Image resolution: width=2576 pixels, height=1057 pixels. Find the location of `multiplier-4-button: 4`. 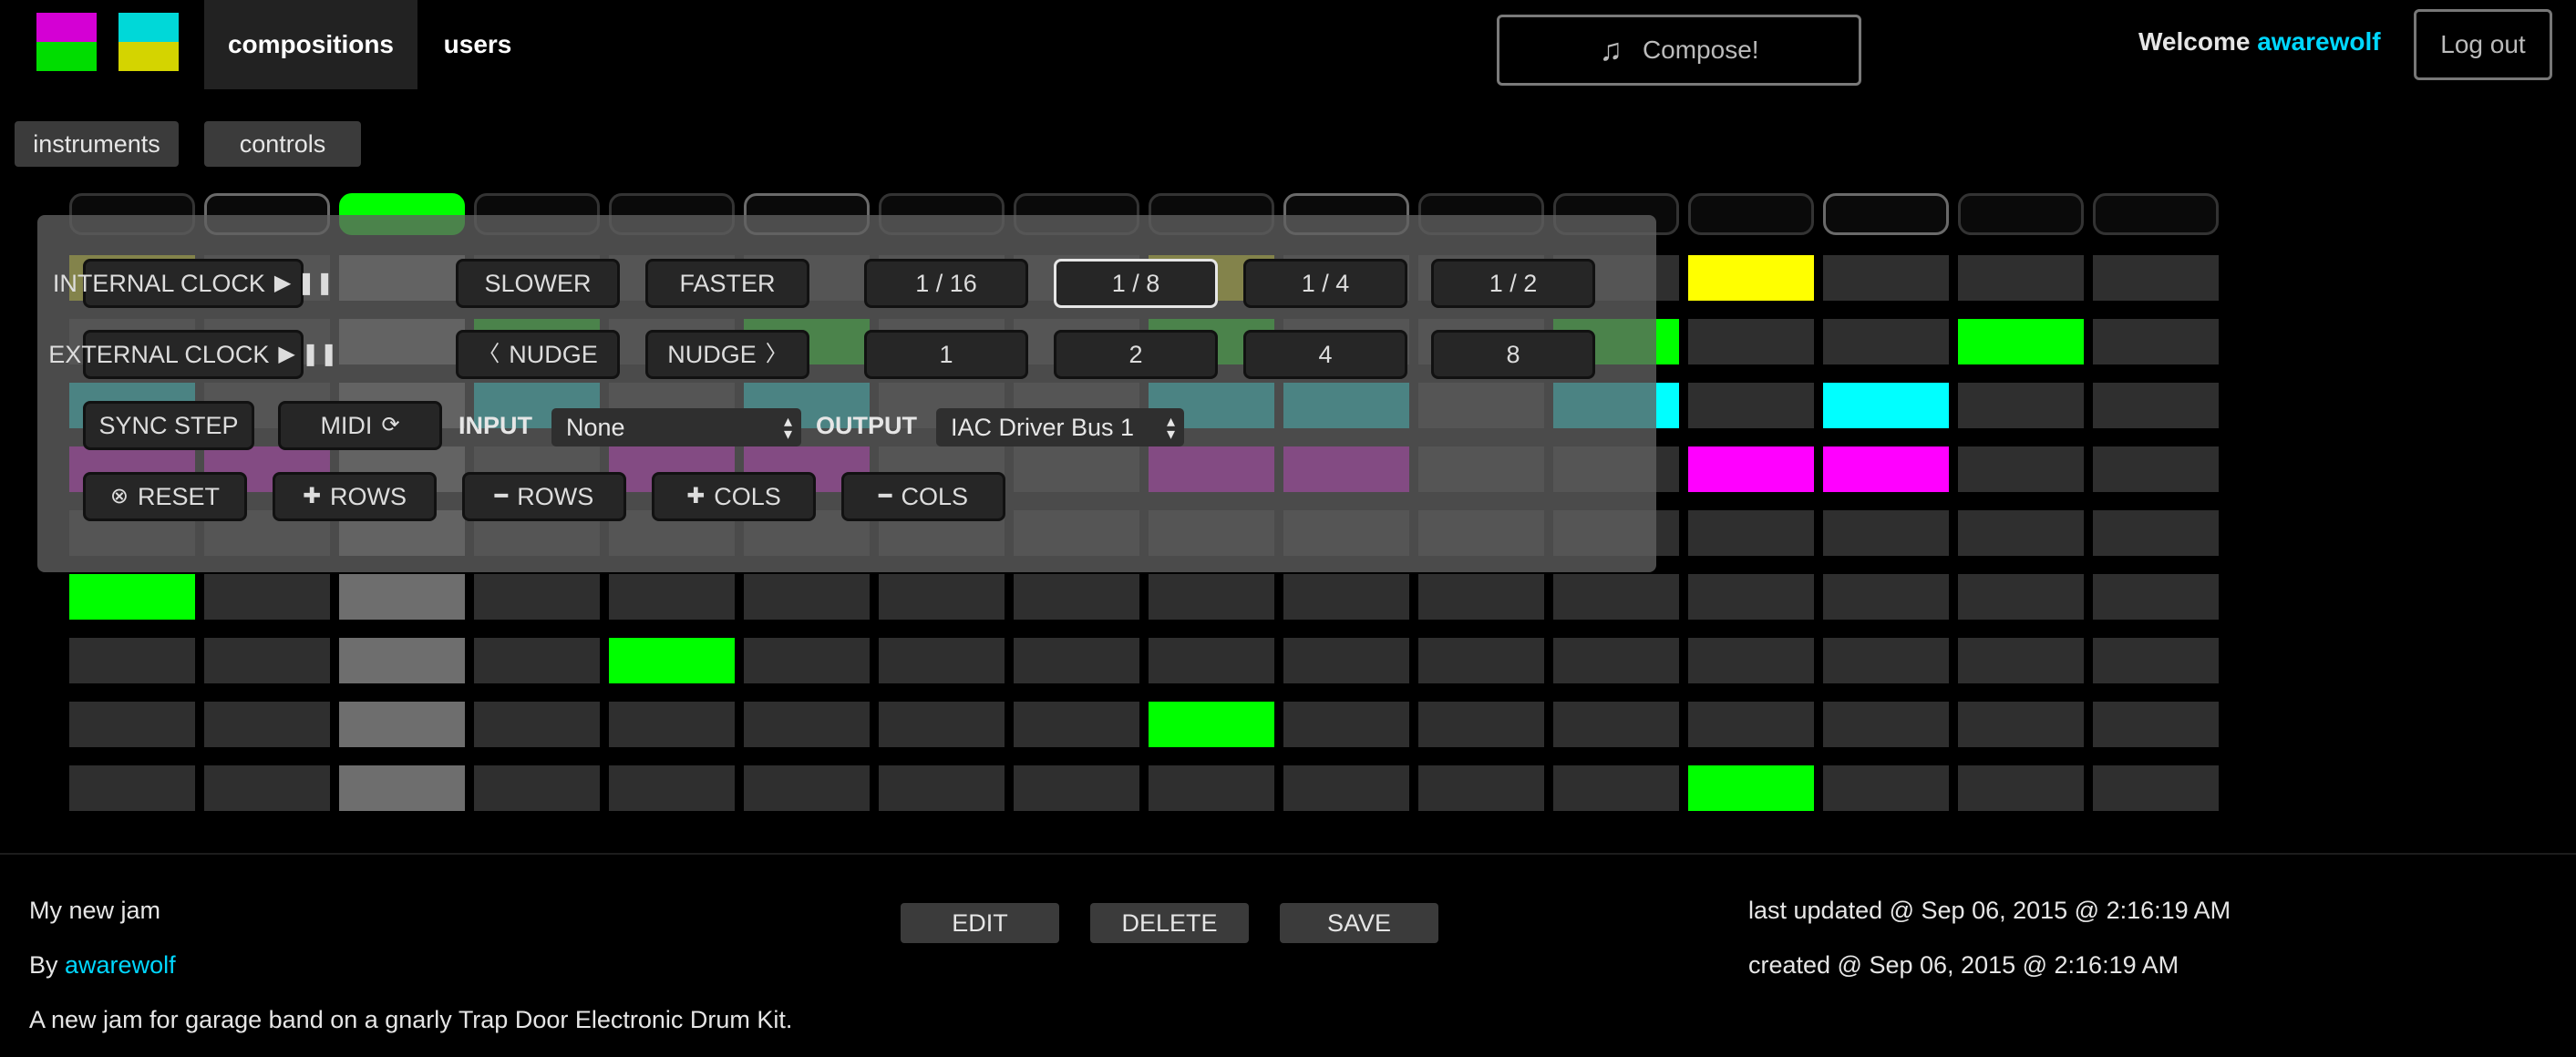

multiplier-4-button: 4 is located at coordinates (1325, 354).